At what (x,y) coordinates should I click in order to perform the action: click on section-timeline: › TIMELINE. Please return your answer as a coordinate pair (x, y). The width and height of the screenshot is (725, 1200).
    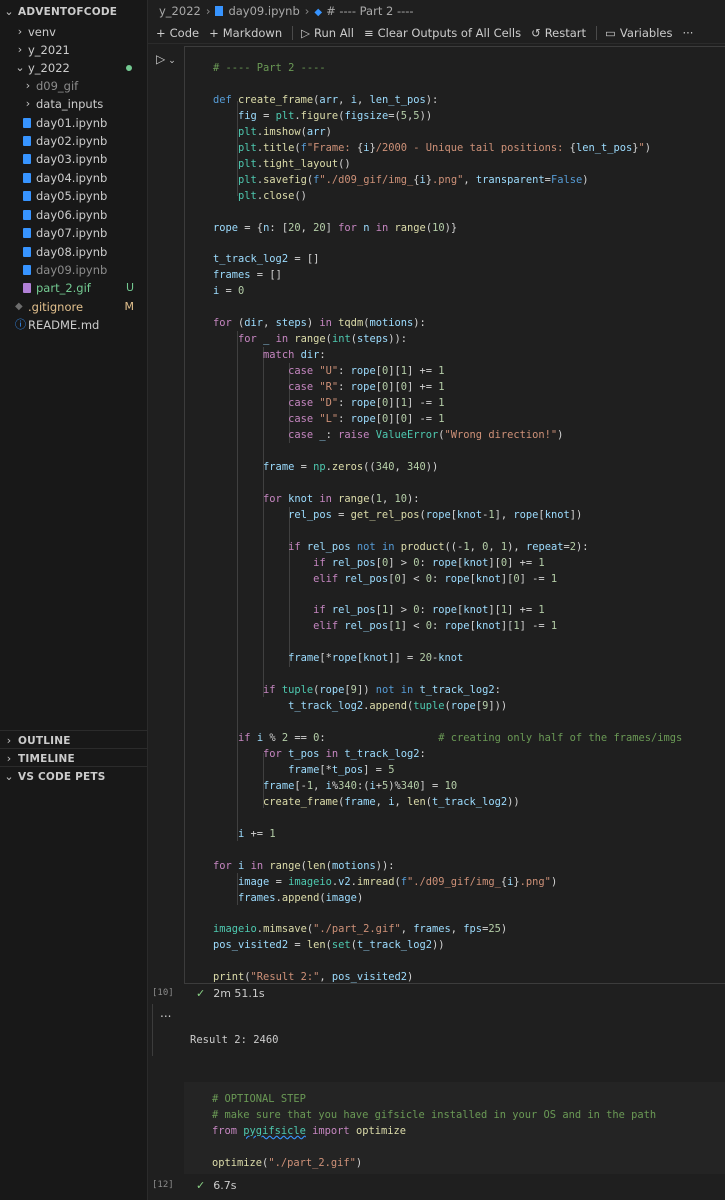
    Looking at the image, I should click on (74, 758).